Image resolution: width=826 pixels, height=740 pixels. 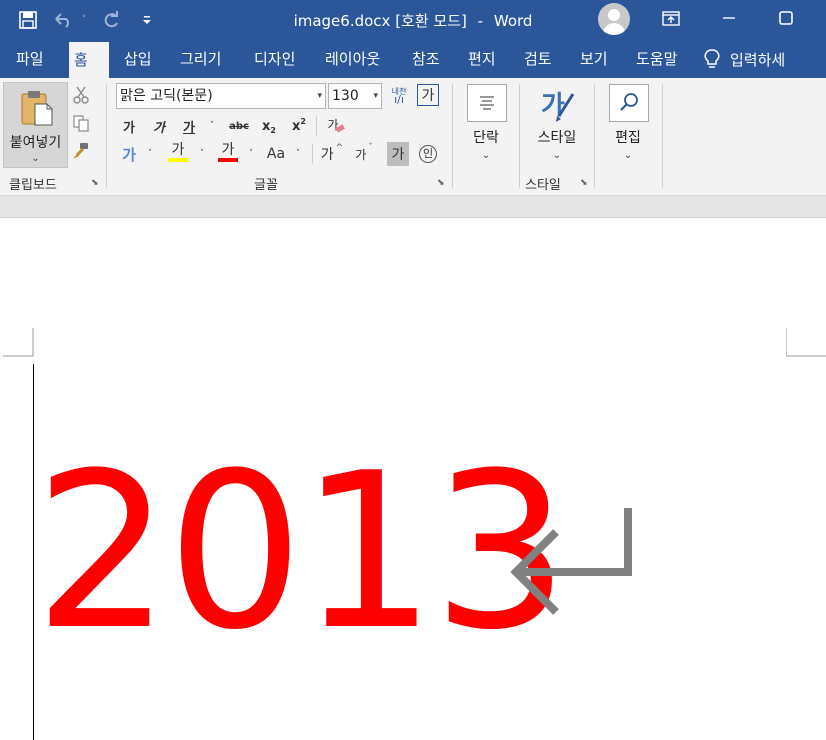 What do you see at coordinates (345, 96) in the screenshot?
I see `font-size-value: 130` at bounding box center [345, 96].